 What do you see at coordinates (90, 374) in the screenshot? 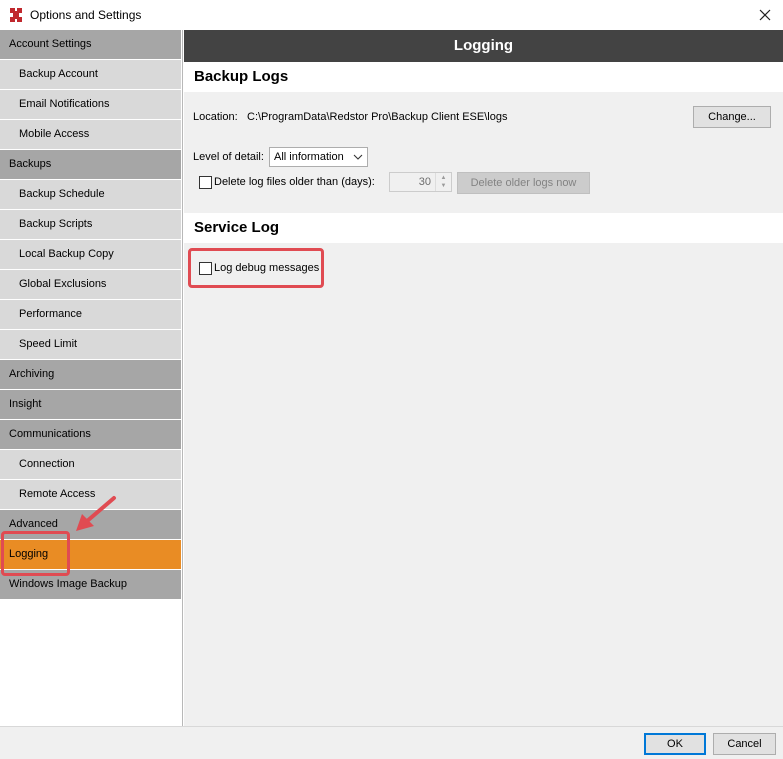
I see `sidebar-item-archiving: Archiving` at bounding box center [90, 374].